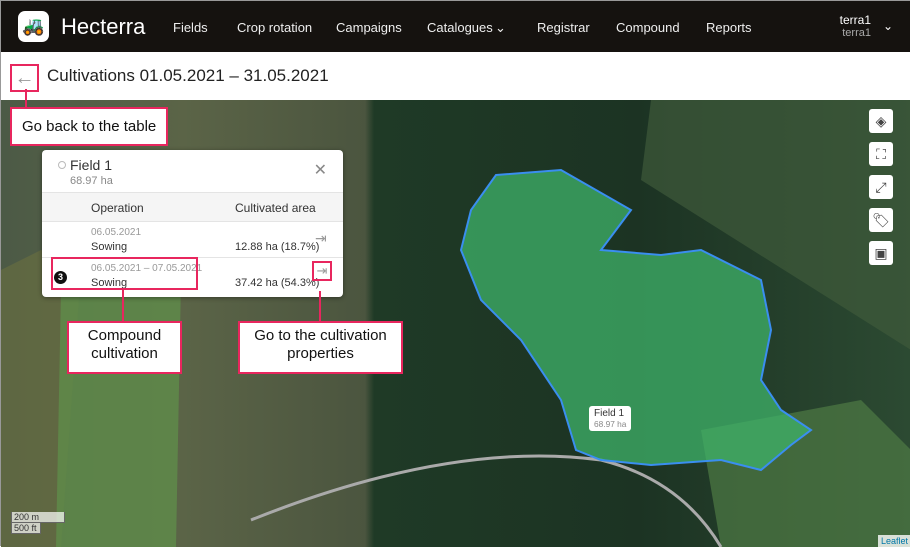  I want to click on row-area: 37.42 ha (54.3%), so click(277, 283).